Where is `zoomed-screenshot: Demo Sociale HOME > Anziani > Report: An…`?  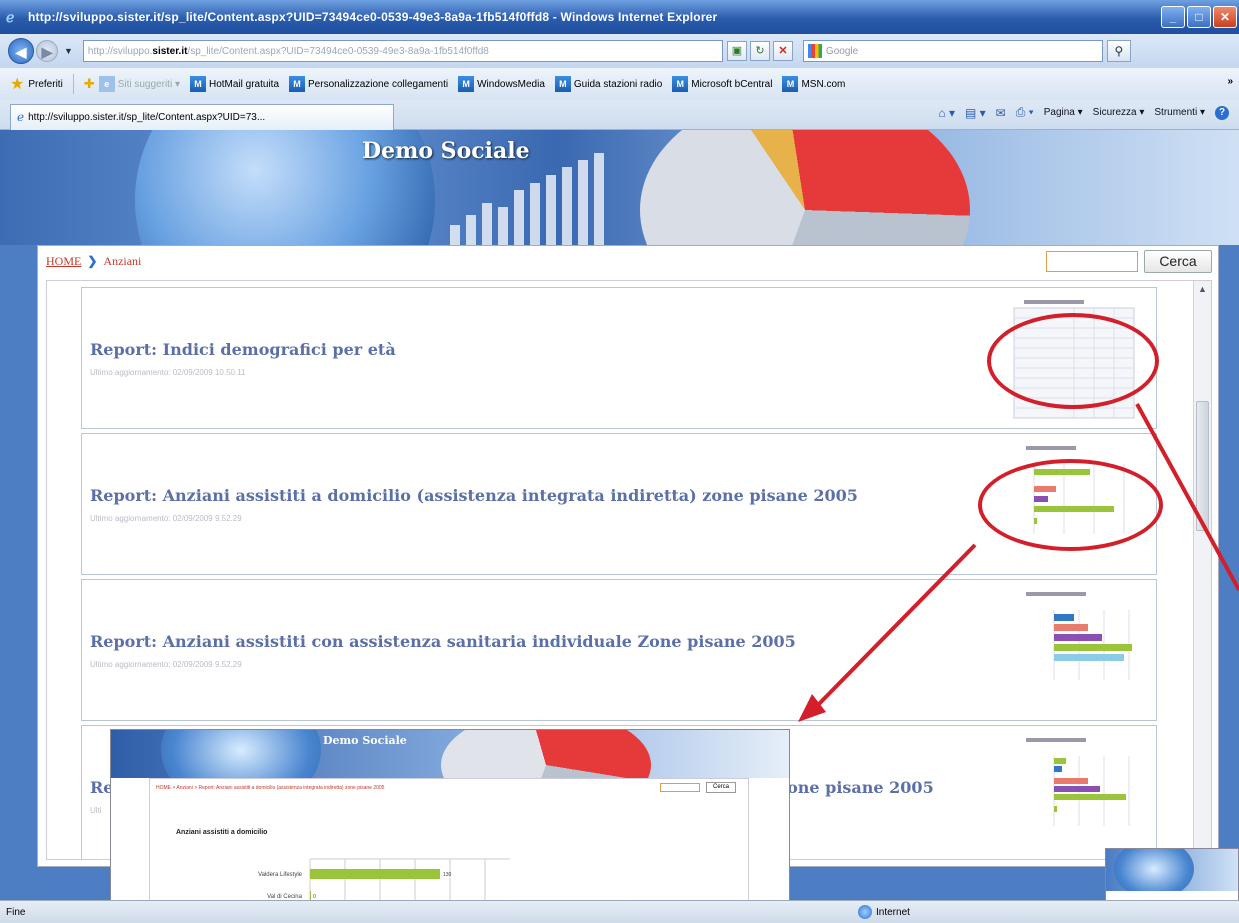
zoomed-screenshot: Demo Sociale HOME > Anziani > Report: An… is located at coordinates (450, 826).